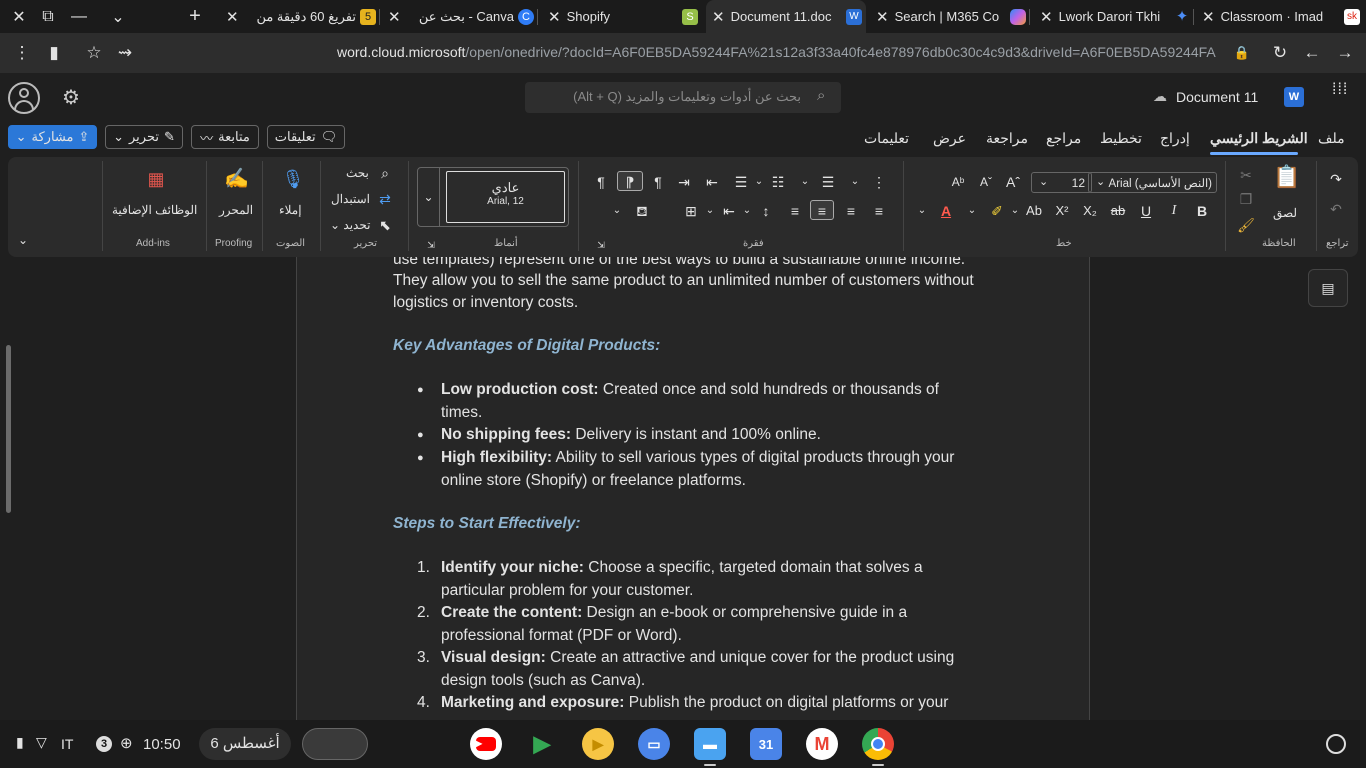  Describe the element at coordinates (851, 211) in the screenshot. I see `align-center-icon: ≡` at that location.